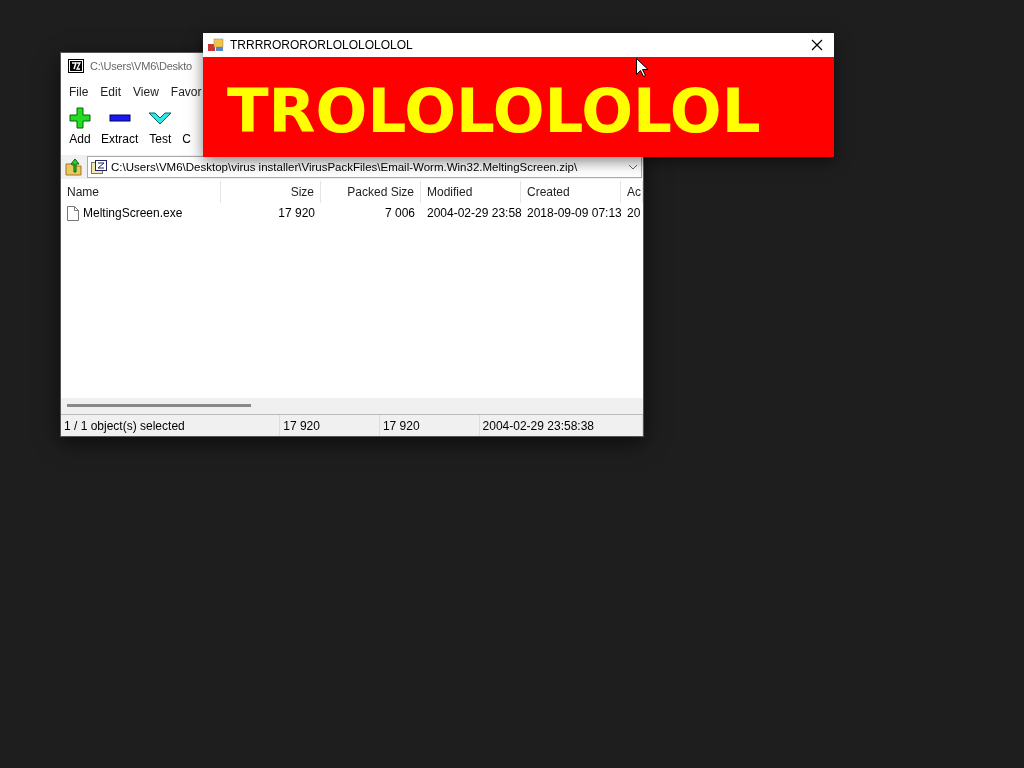 The height and width of the screenshot is (768, 1024). I want to click on menu-item: View, so click(146, 92).